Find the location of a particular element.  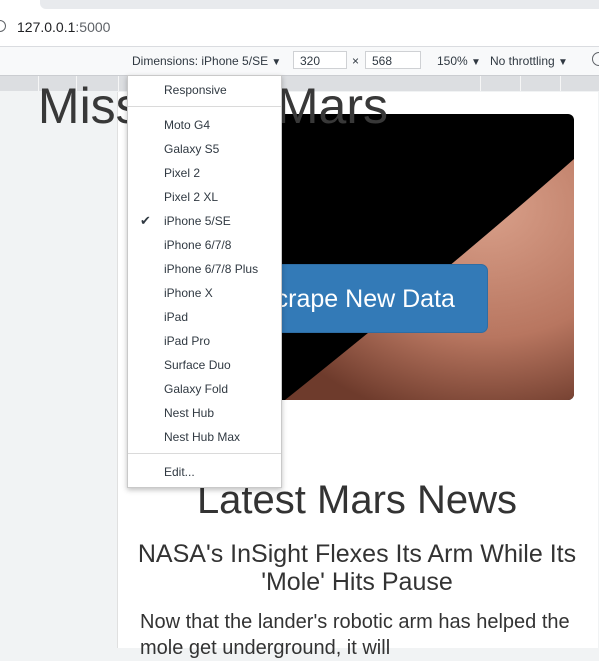

menu-item-nest-hub-max: Nest Hub Max is located at coordinates (204, 437).